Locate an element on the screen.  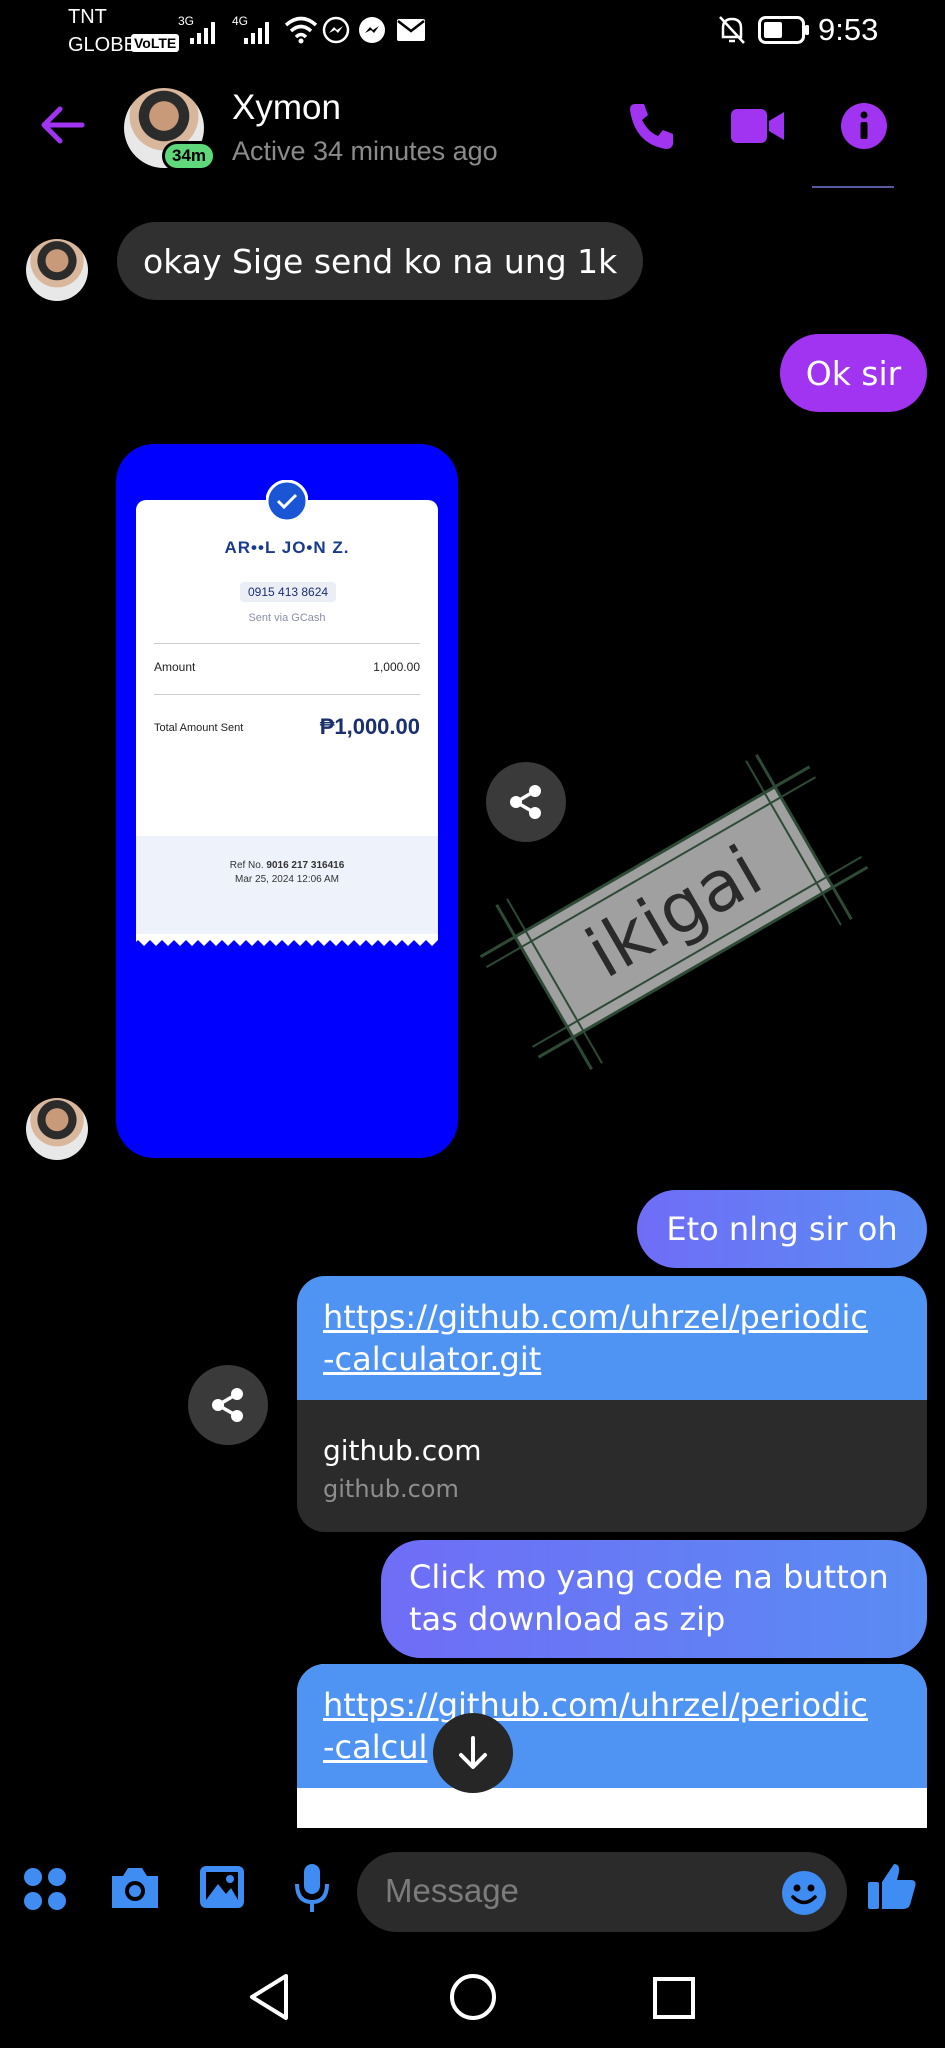
phone-call-icon is located at coordinates (651, 126).